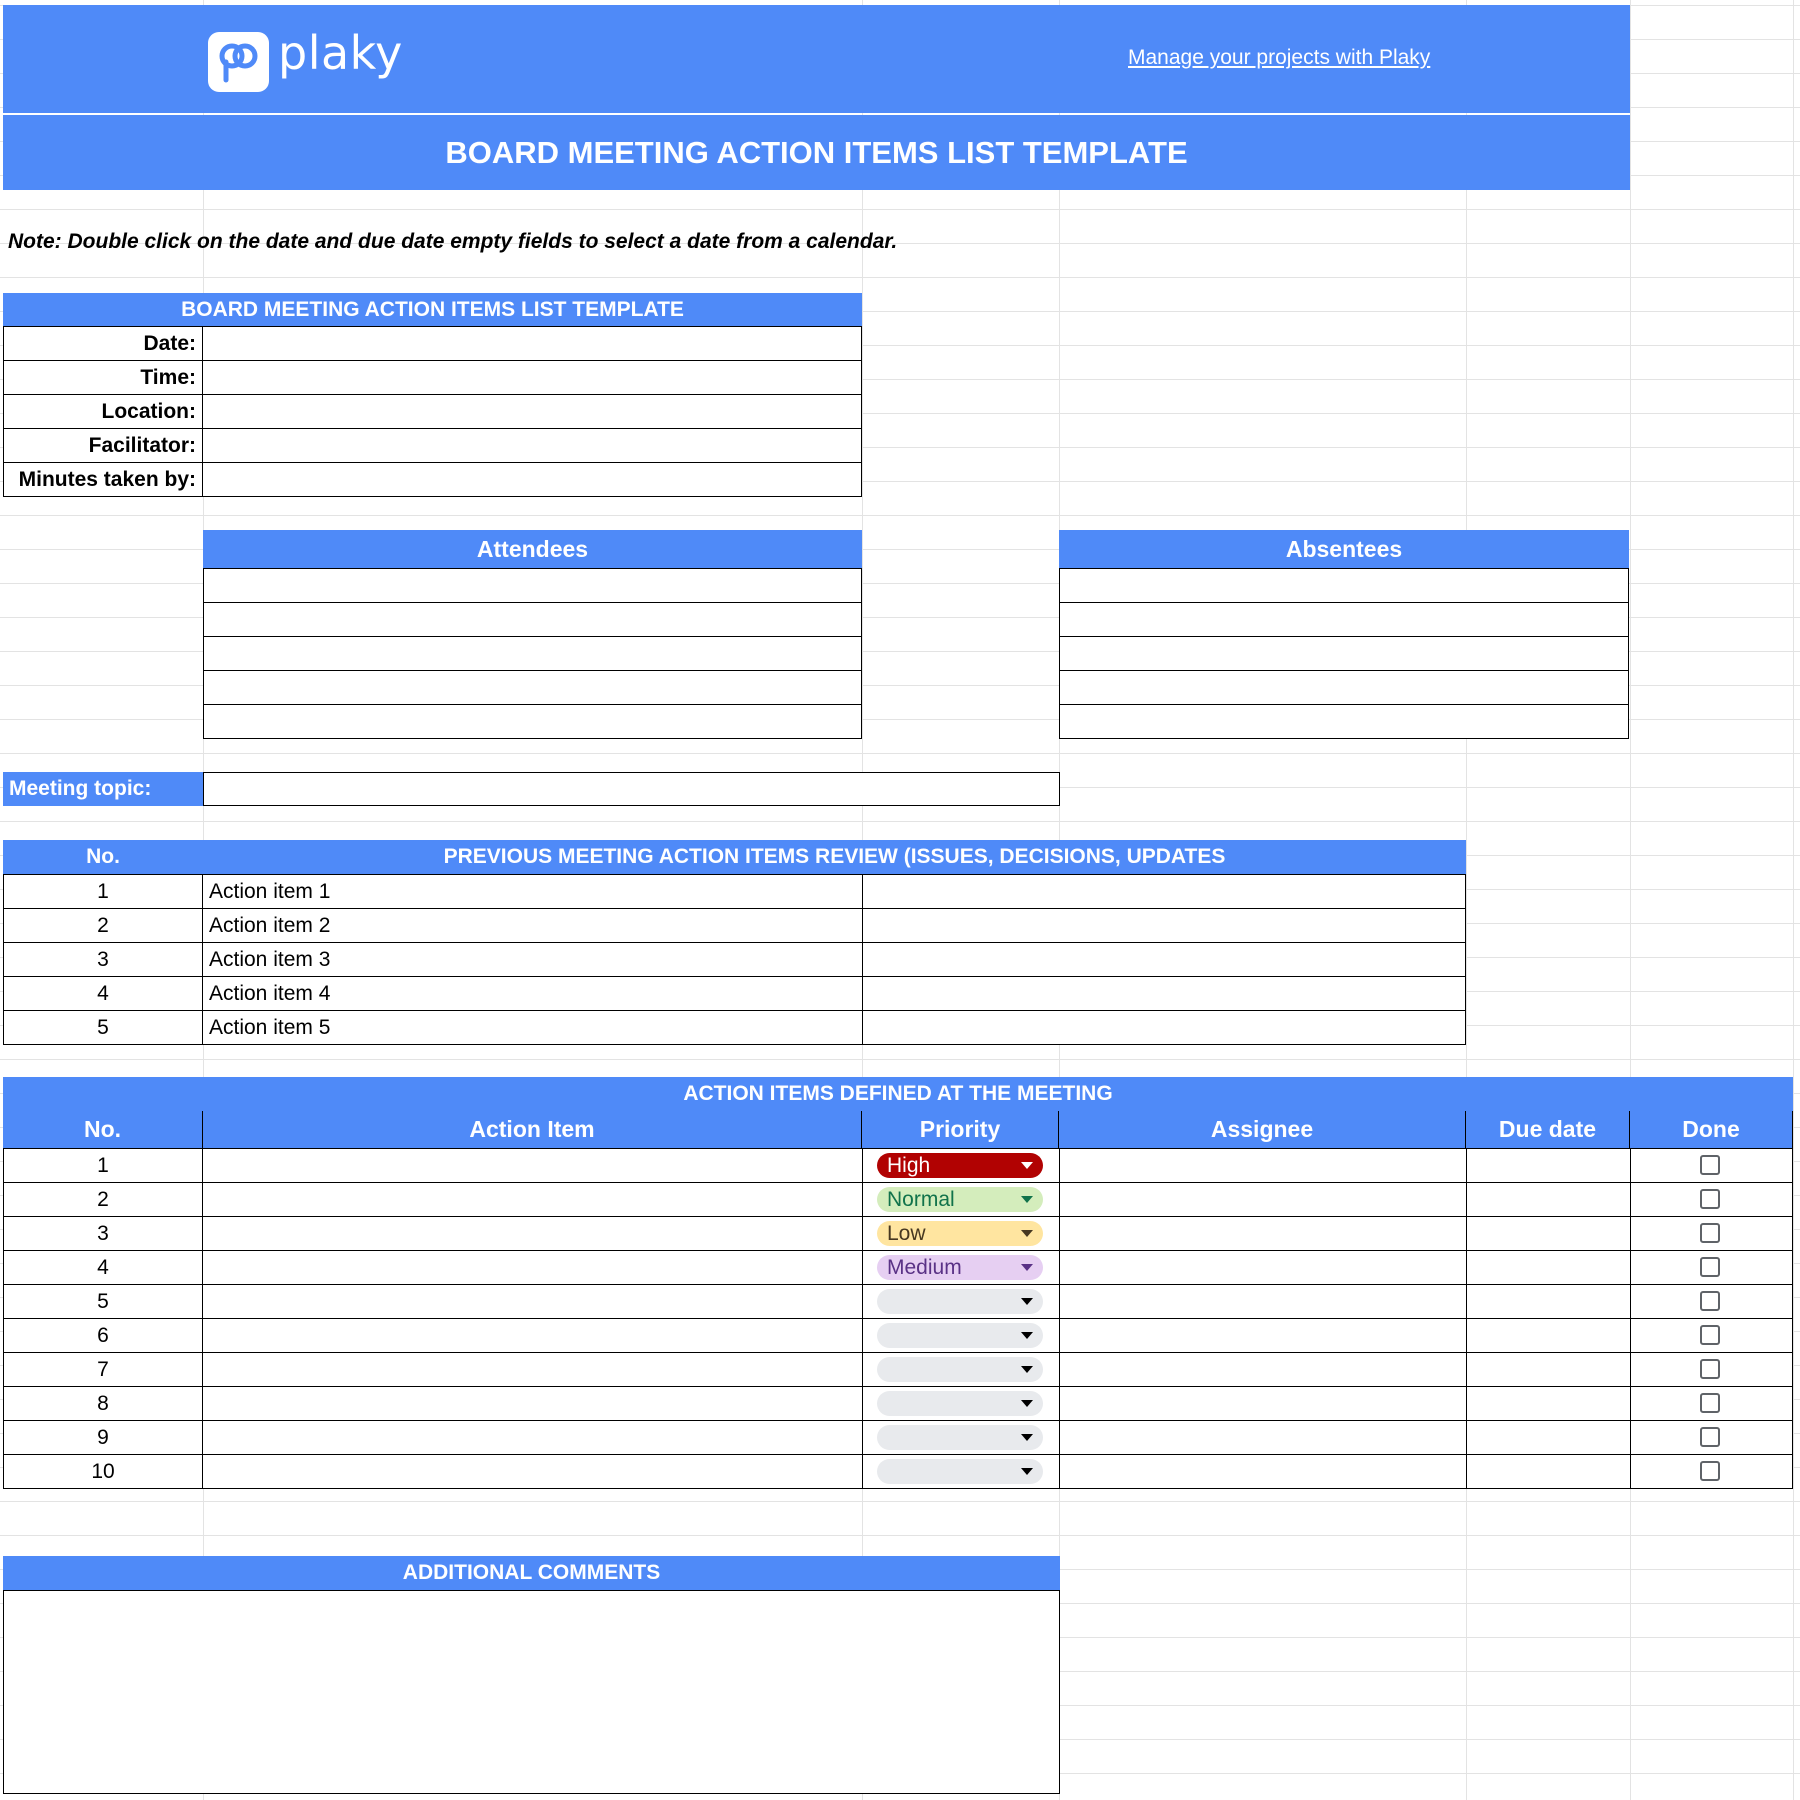  I want to click on plaky-promo-link: Manage your projects with Plaky, so click(1279, 58).